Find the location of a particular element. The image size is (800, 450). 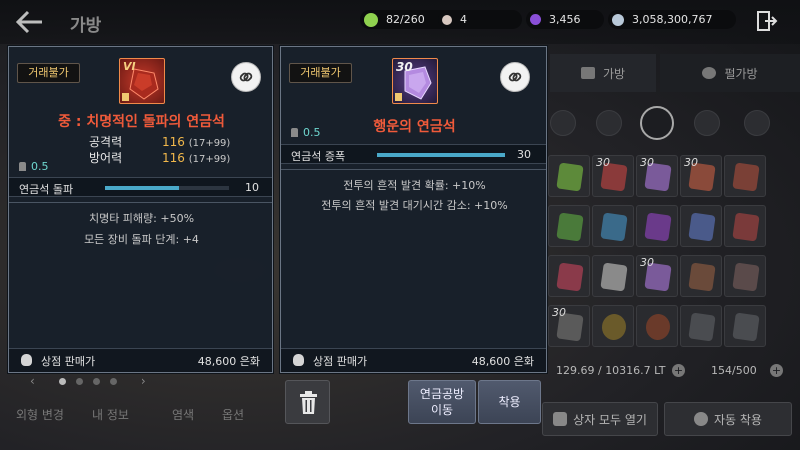

auto-equip-label: 자동 착용 is located at coordinates (738, 419).